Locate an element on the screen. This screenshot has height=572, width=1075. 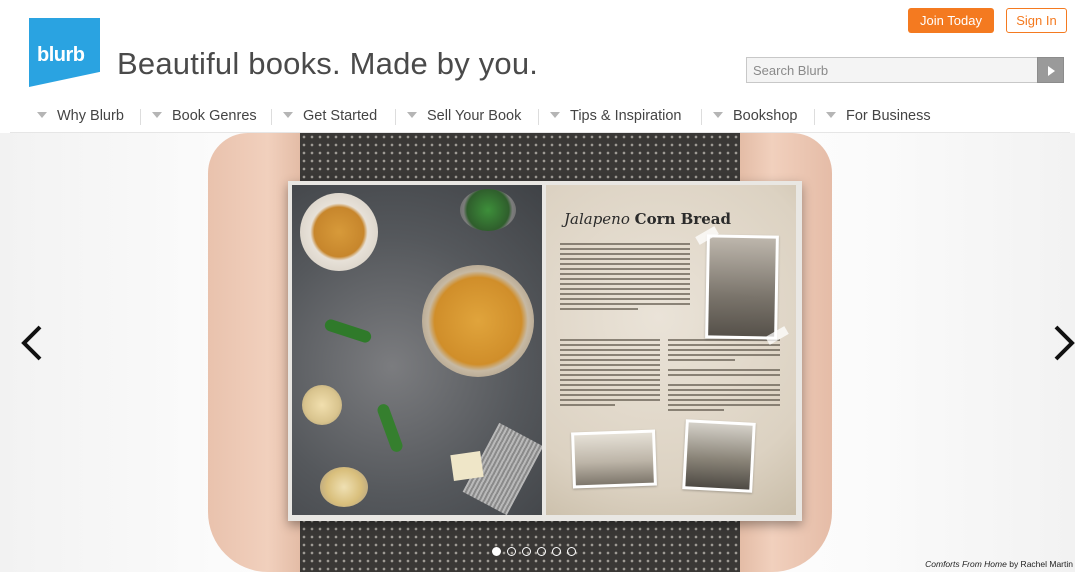
recipe-method-text is located at coordinates (724, 376).